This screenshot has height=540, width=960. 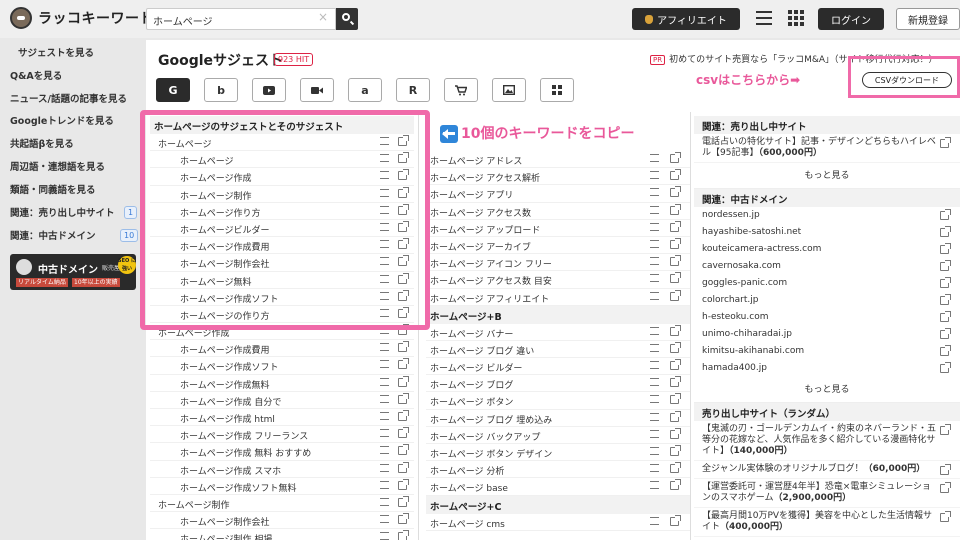 What do you see at coordinates (244, 435) in the screenshot?
I see `suggest-keyword: ホームページ作成 フリーランス` at bounding box center [244, 435].